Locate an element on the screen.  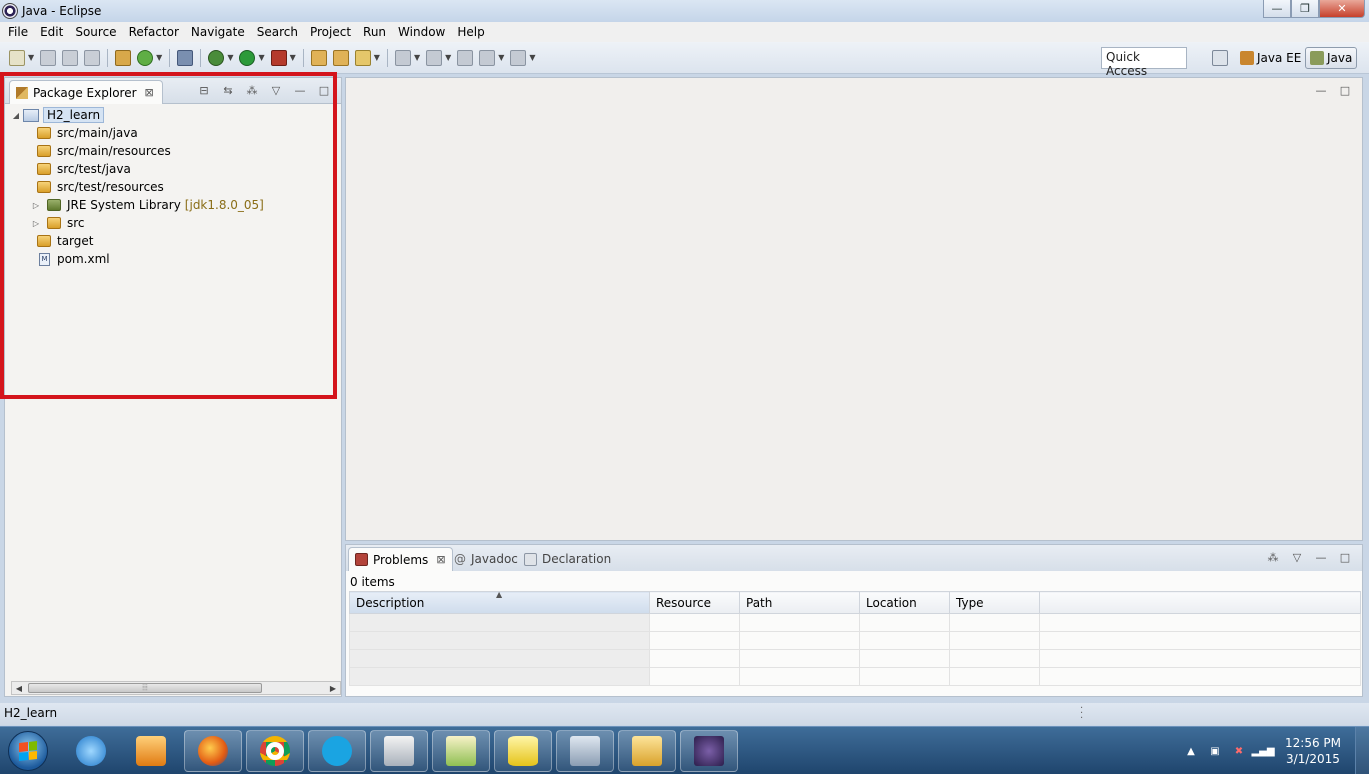
taskbar-java-ee-ide is located at coordinates (709, 751).